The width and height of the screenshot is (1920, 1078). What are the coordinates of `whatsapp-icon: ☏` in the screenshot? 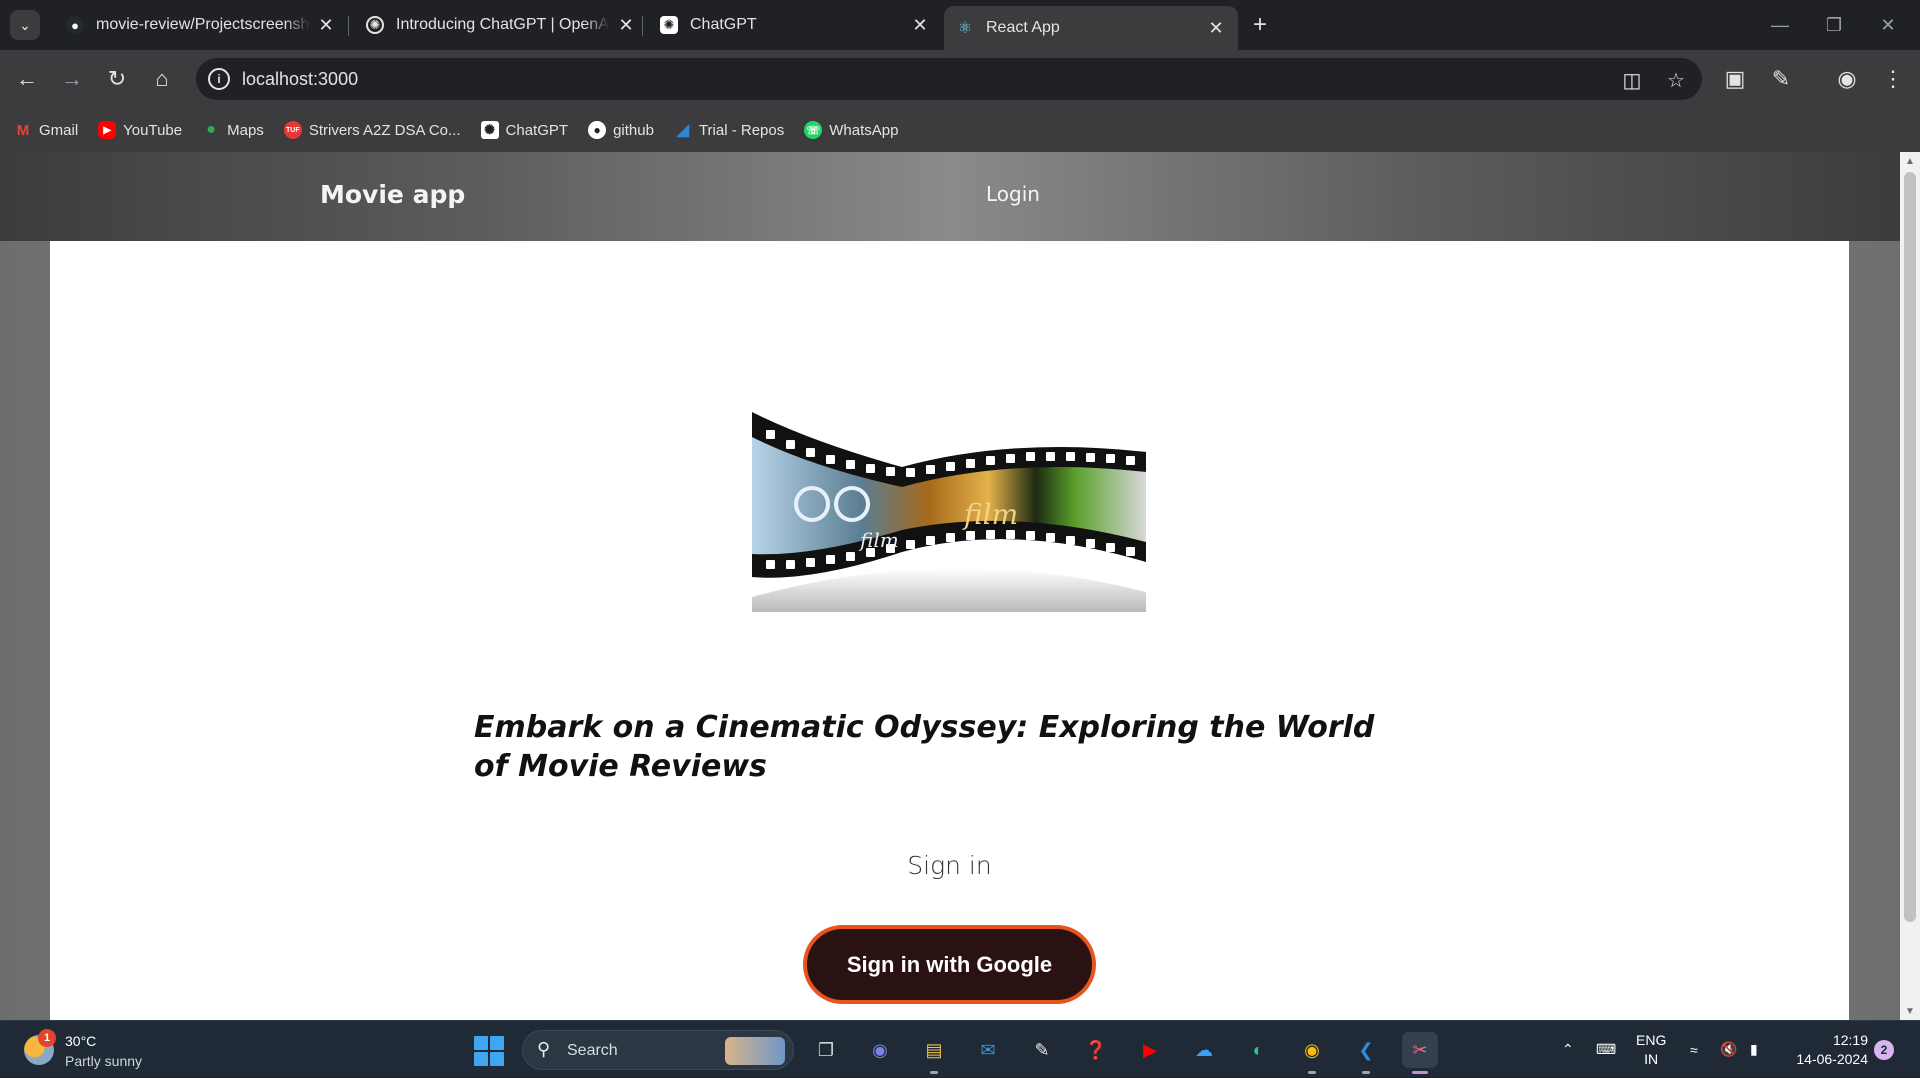 It's located at (813, 130).